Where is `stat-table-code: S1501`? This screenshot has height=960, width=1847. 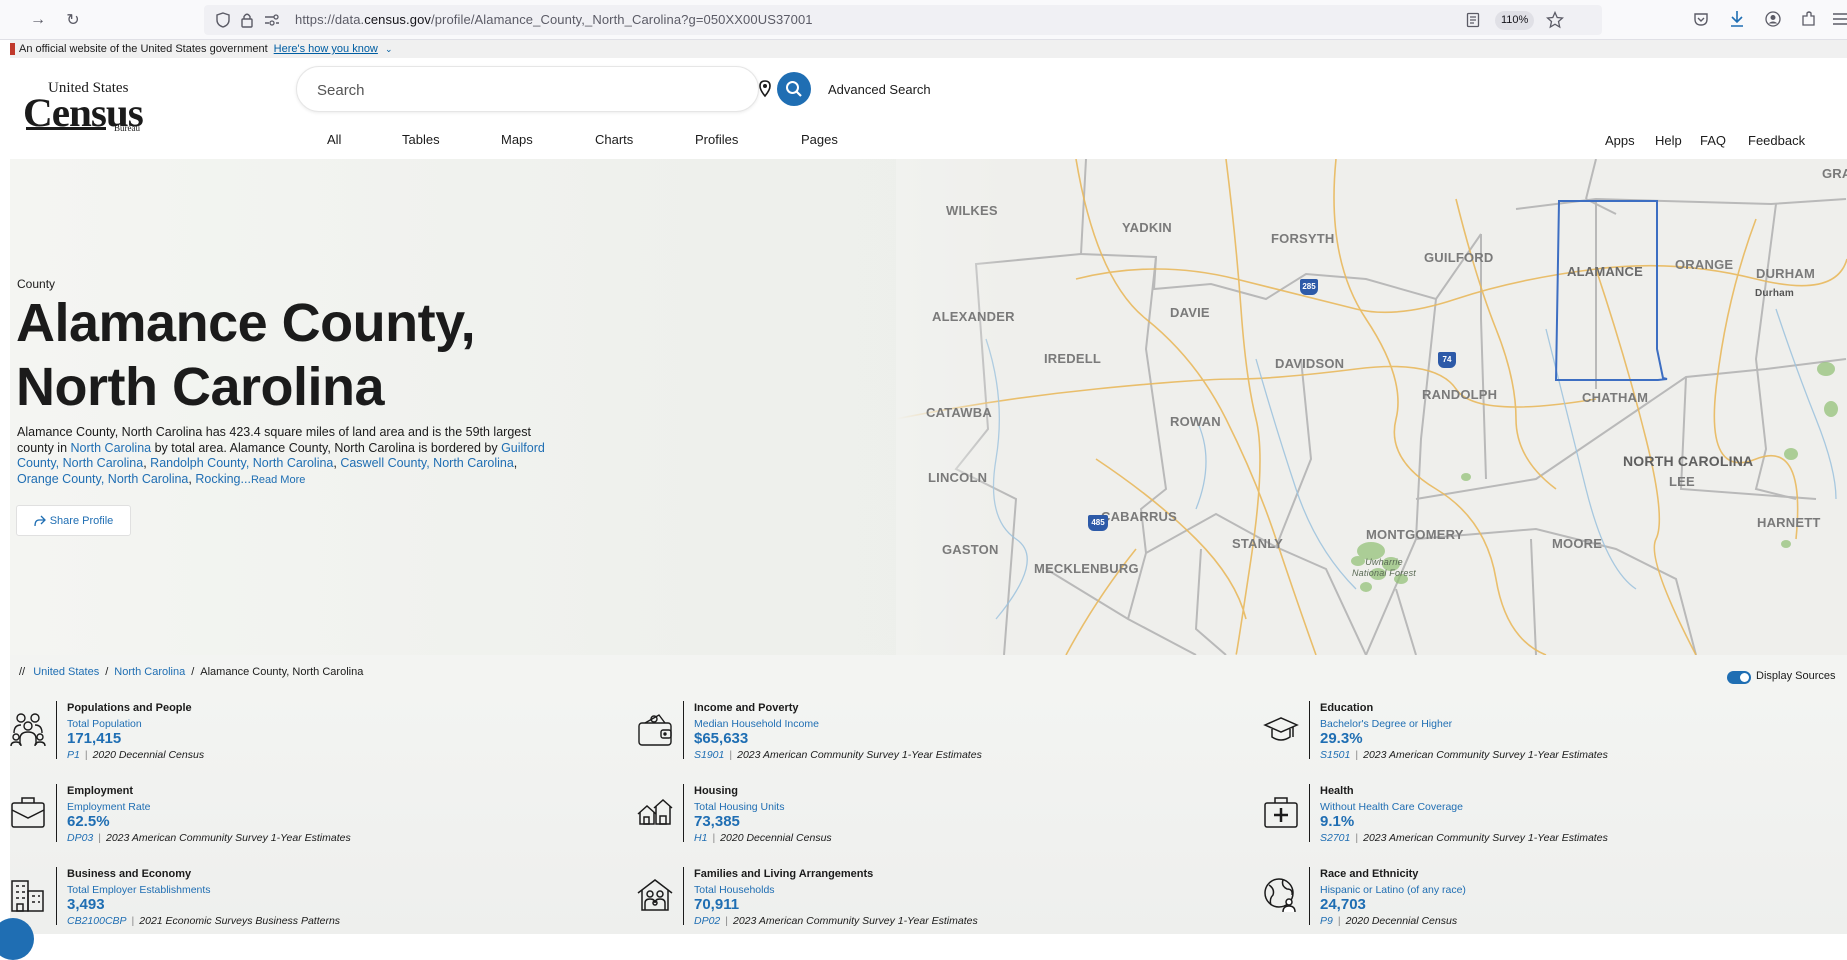
stat-table-code: S1501 is located at coordinates (1335, 755).